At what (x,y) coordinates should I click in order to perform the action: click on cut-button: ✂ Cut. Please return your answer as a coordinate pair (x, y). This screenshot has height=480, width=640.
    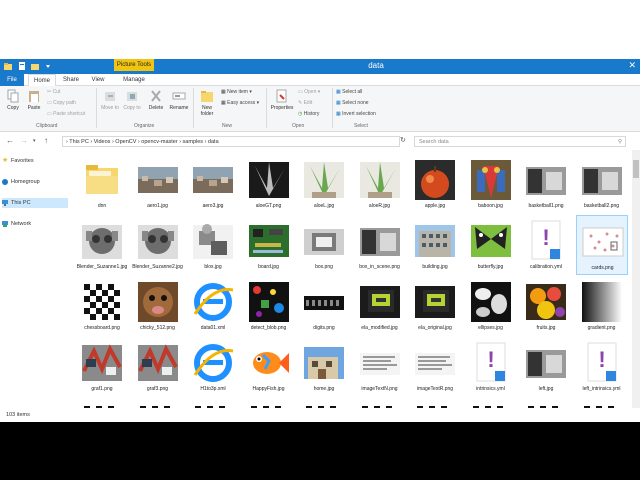
    Looking at the image, I should click on (53, 92).